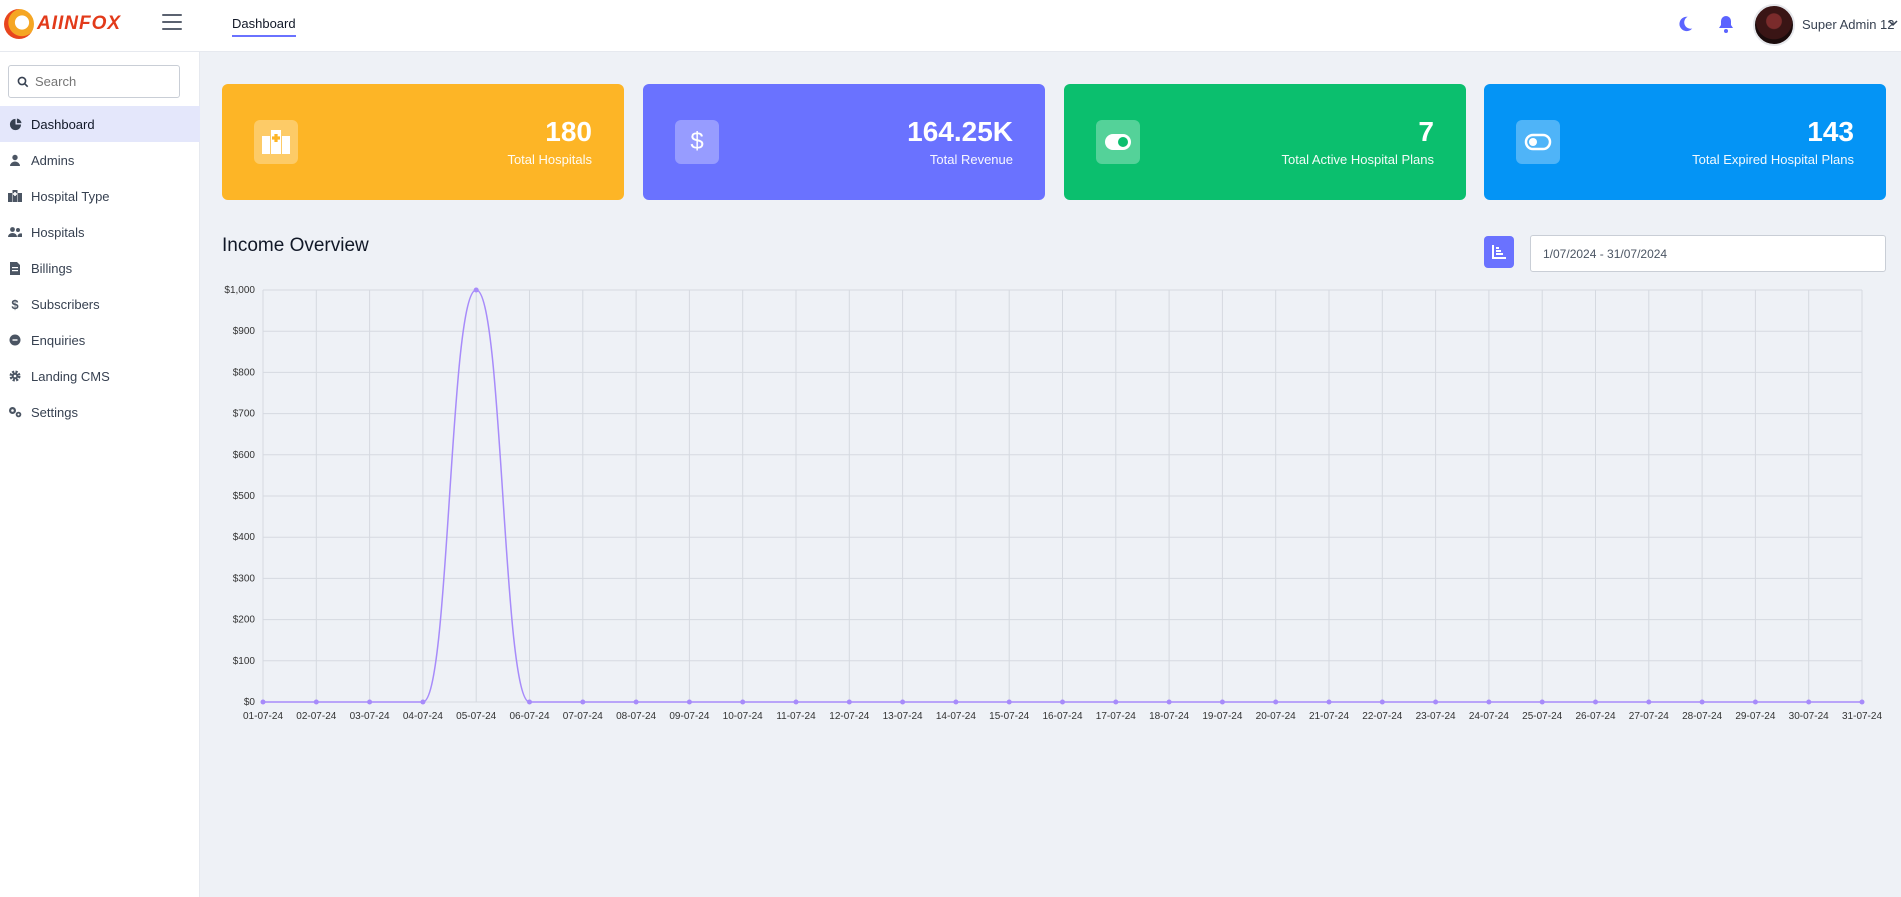  Describe the element at coordinates (903, 716) in the screenshot. I see `x-tick-label: 13-07-24` at that location.